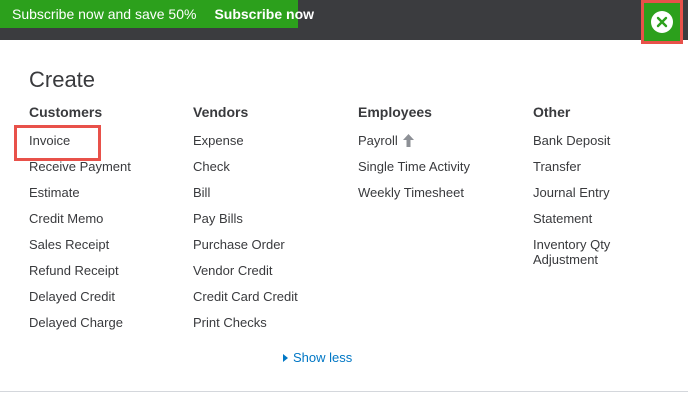  I want to click on weekly-timesheet-link: Weekly Timesheet, so click(414, 198).